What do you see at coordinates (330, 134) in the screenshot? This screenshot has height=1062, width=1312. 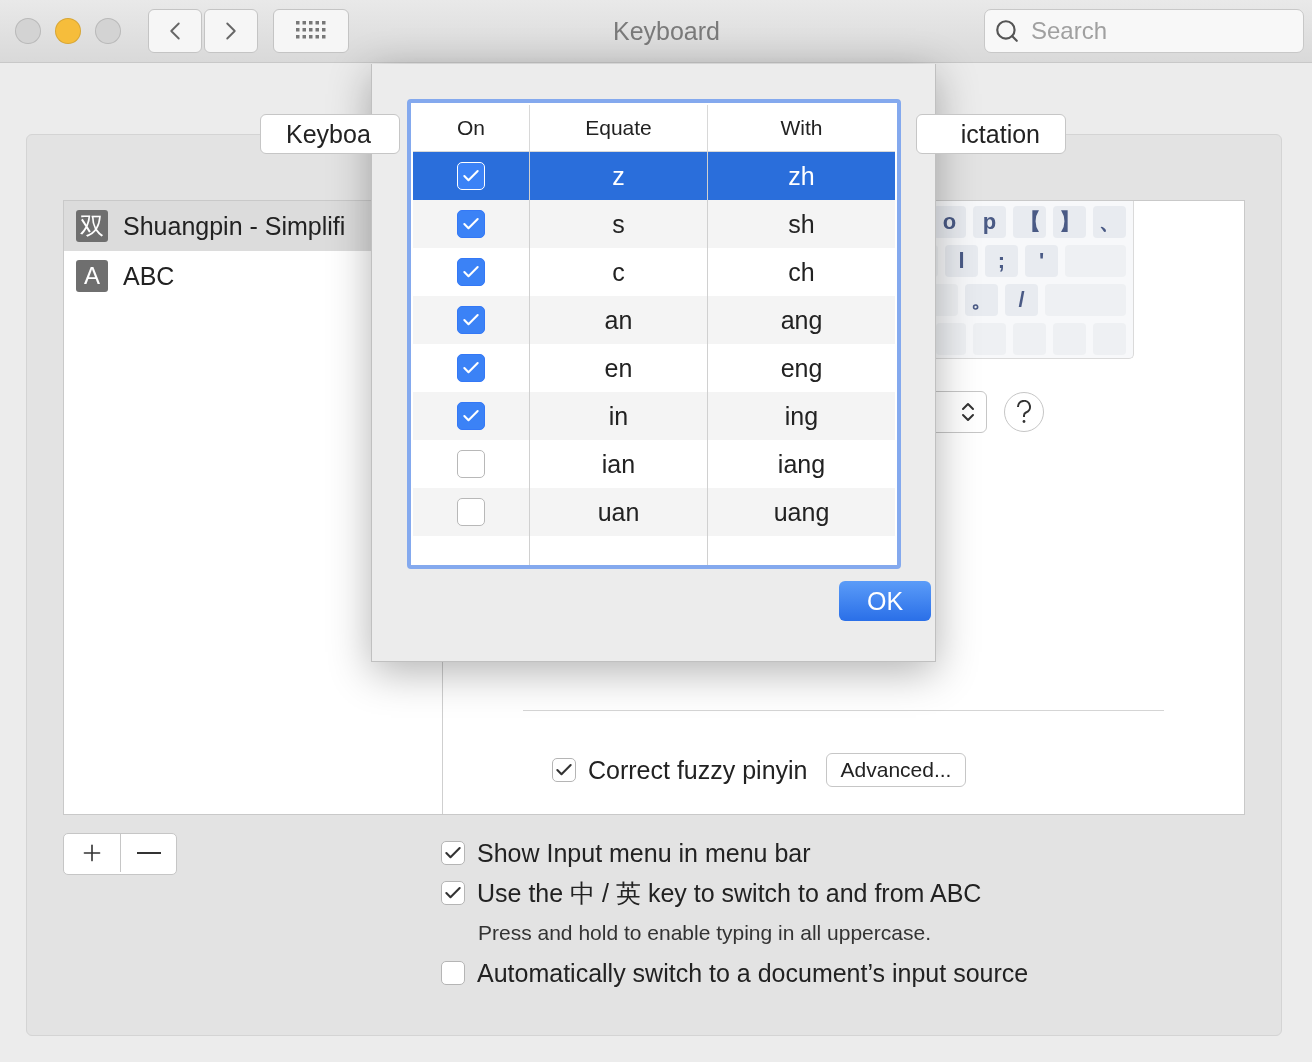 I see `tab: Keyboa` at bounding box center [330, 134].